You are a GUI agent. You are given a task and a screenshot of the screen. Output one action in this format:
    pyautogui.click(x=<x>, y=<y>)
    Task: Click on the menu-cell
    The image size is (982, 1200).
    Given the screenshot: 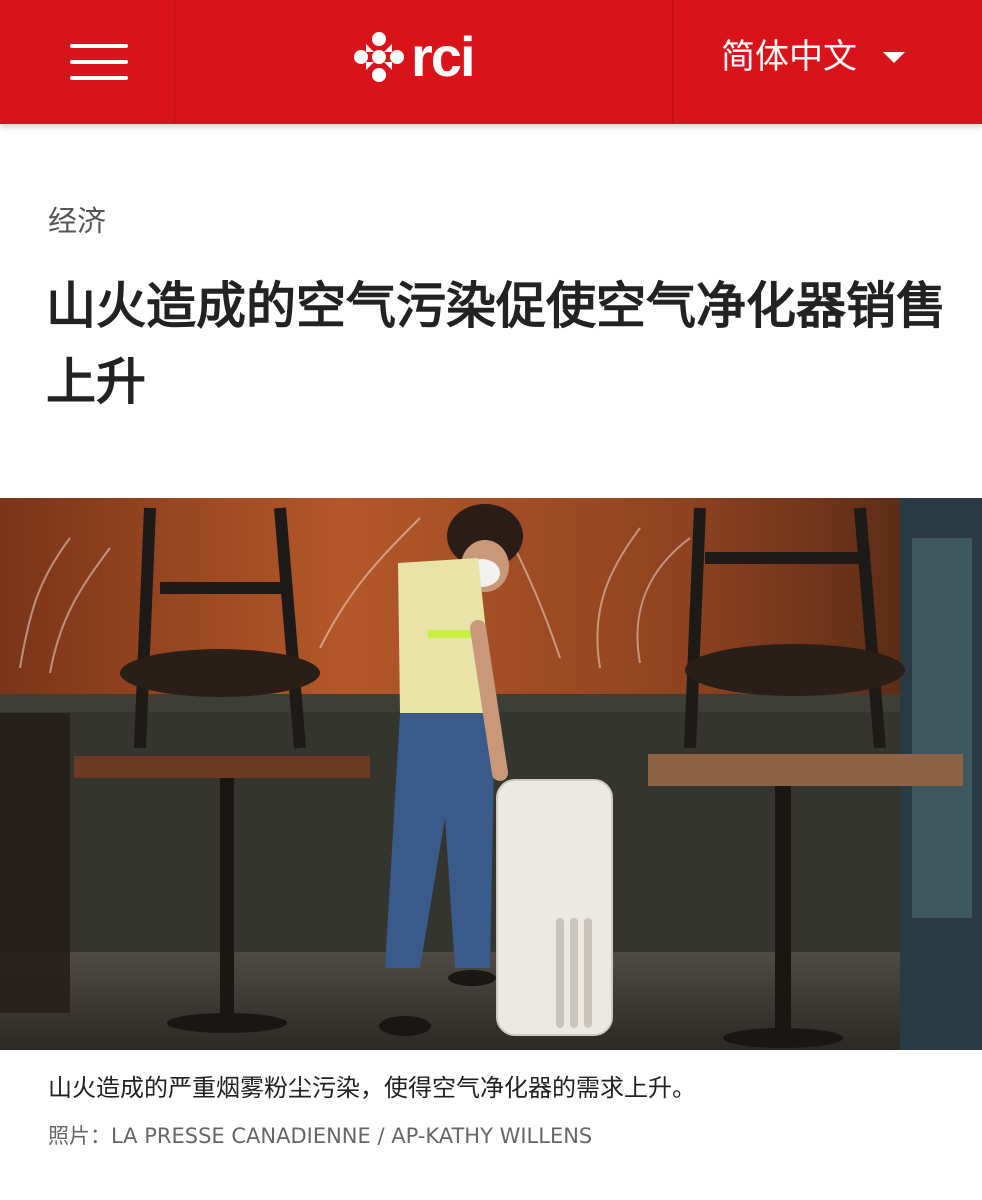 What is the action you would take?
    pyautogui.click(x=87, y=62)
    